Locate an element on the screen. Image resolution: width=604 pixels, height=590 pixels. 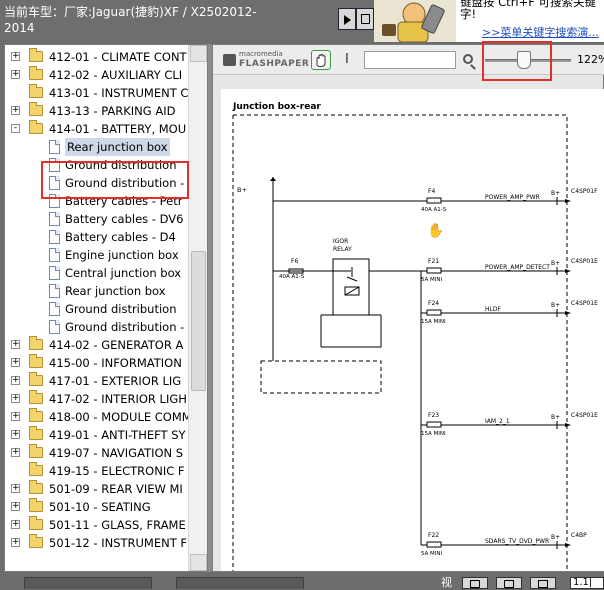
find-input is located at coordinates (410, 60).